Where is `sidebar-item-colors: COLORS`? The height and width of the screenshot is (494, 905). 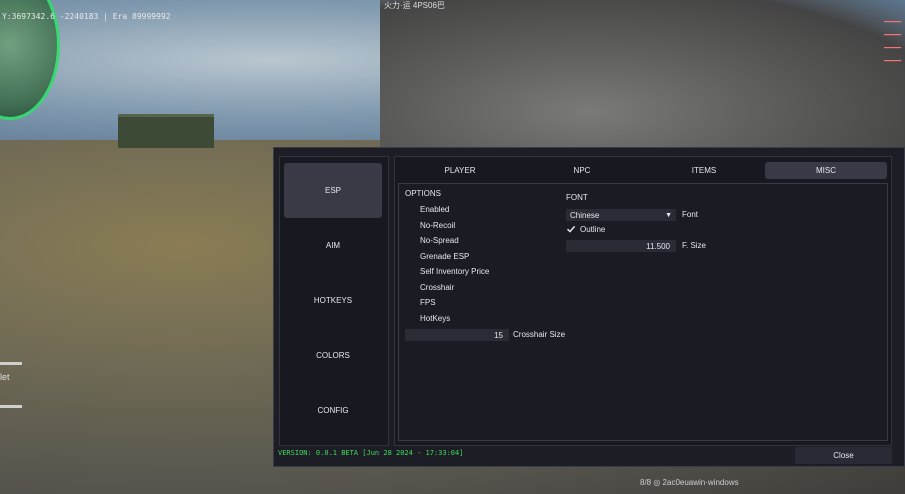 sidebar-item-colors: COLORS is located at coordinates (333, 355).